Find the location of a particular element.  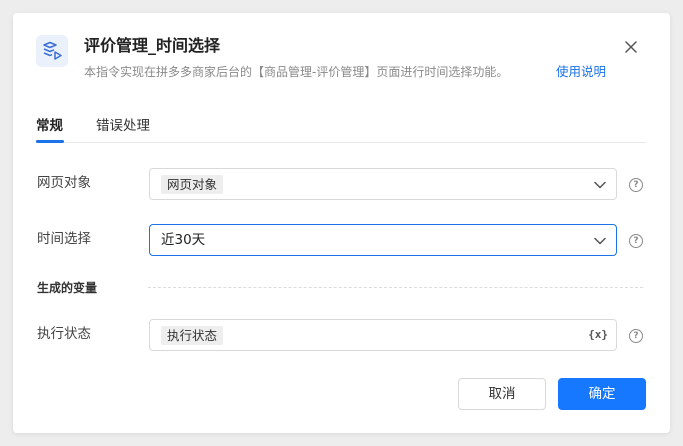

dialog-description: 本指令实现在拼多多商家后台的【商品管理-评价管理】页面进行时间选择功能。 is located at coordinates (296, 72).